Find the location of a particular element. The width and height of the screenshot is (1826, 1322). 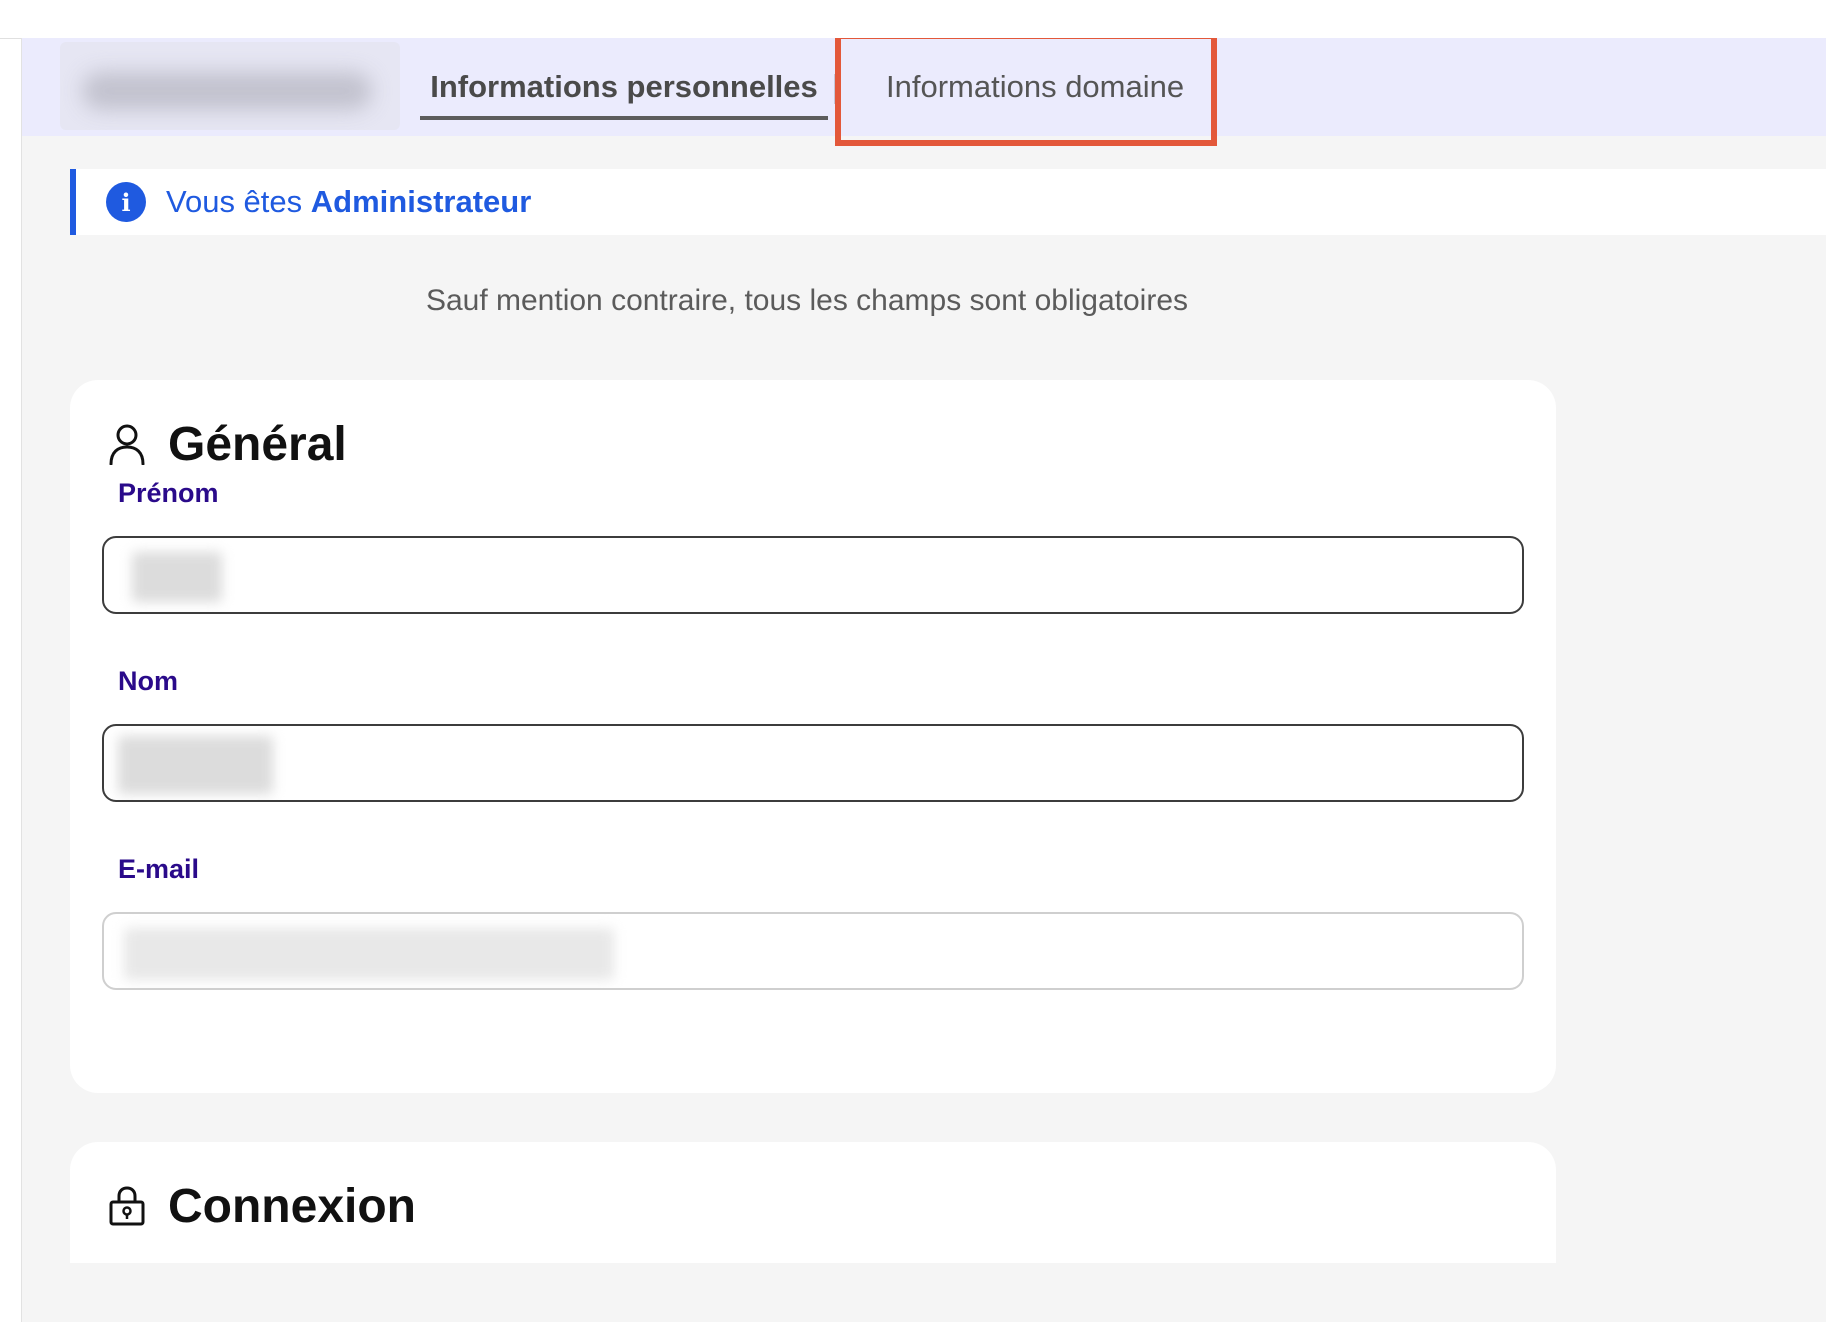

first-name-field is located at coordinates (813, 575).